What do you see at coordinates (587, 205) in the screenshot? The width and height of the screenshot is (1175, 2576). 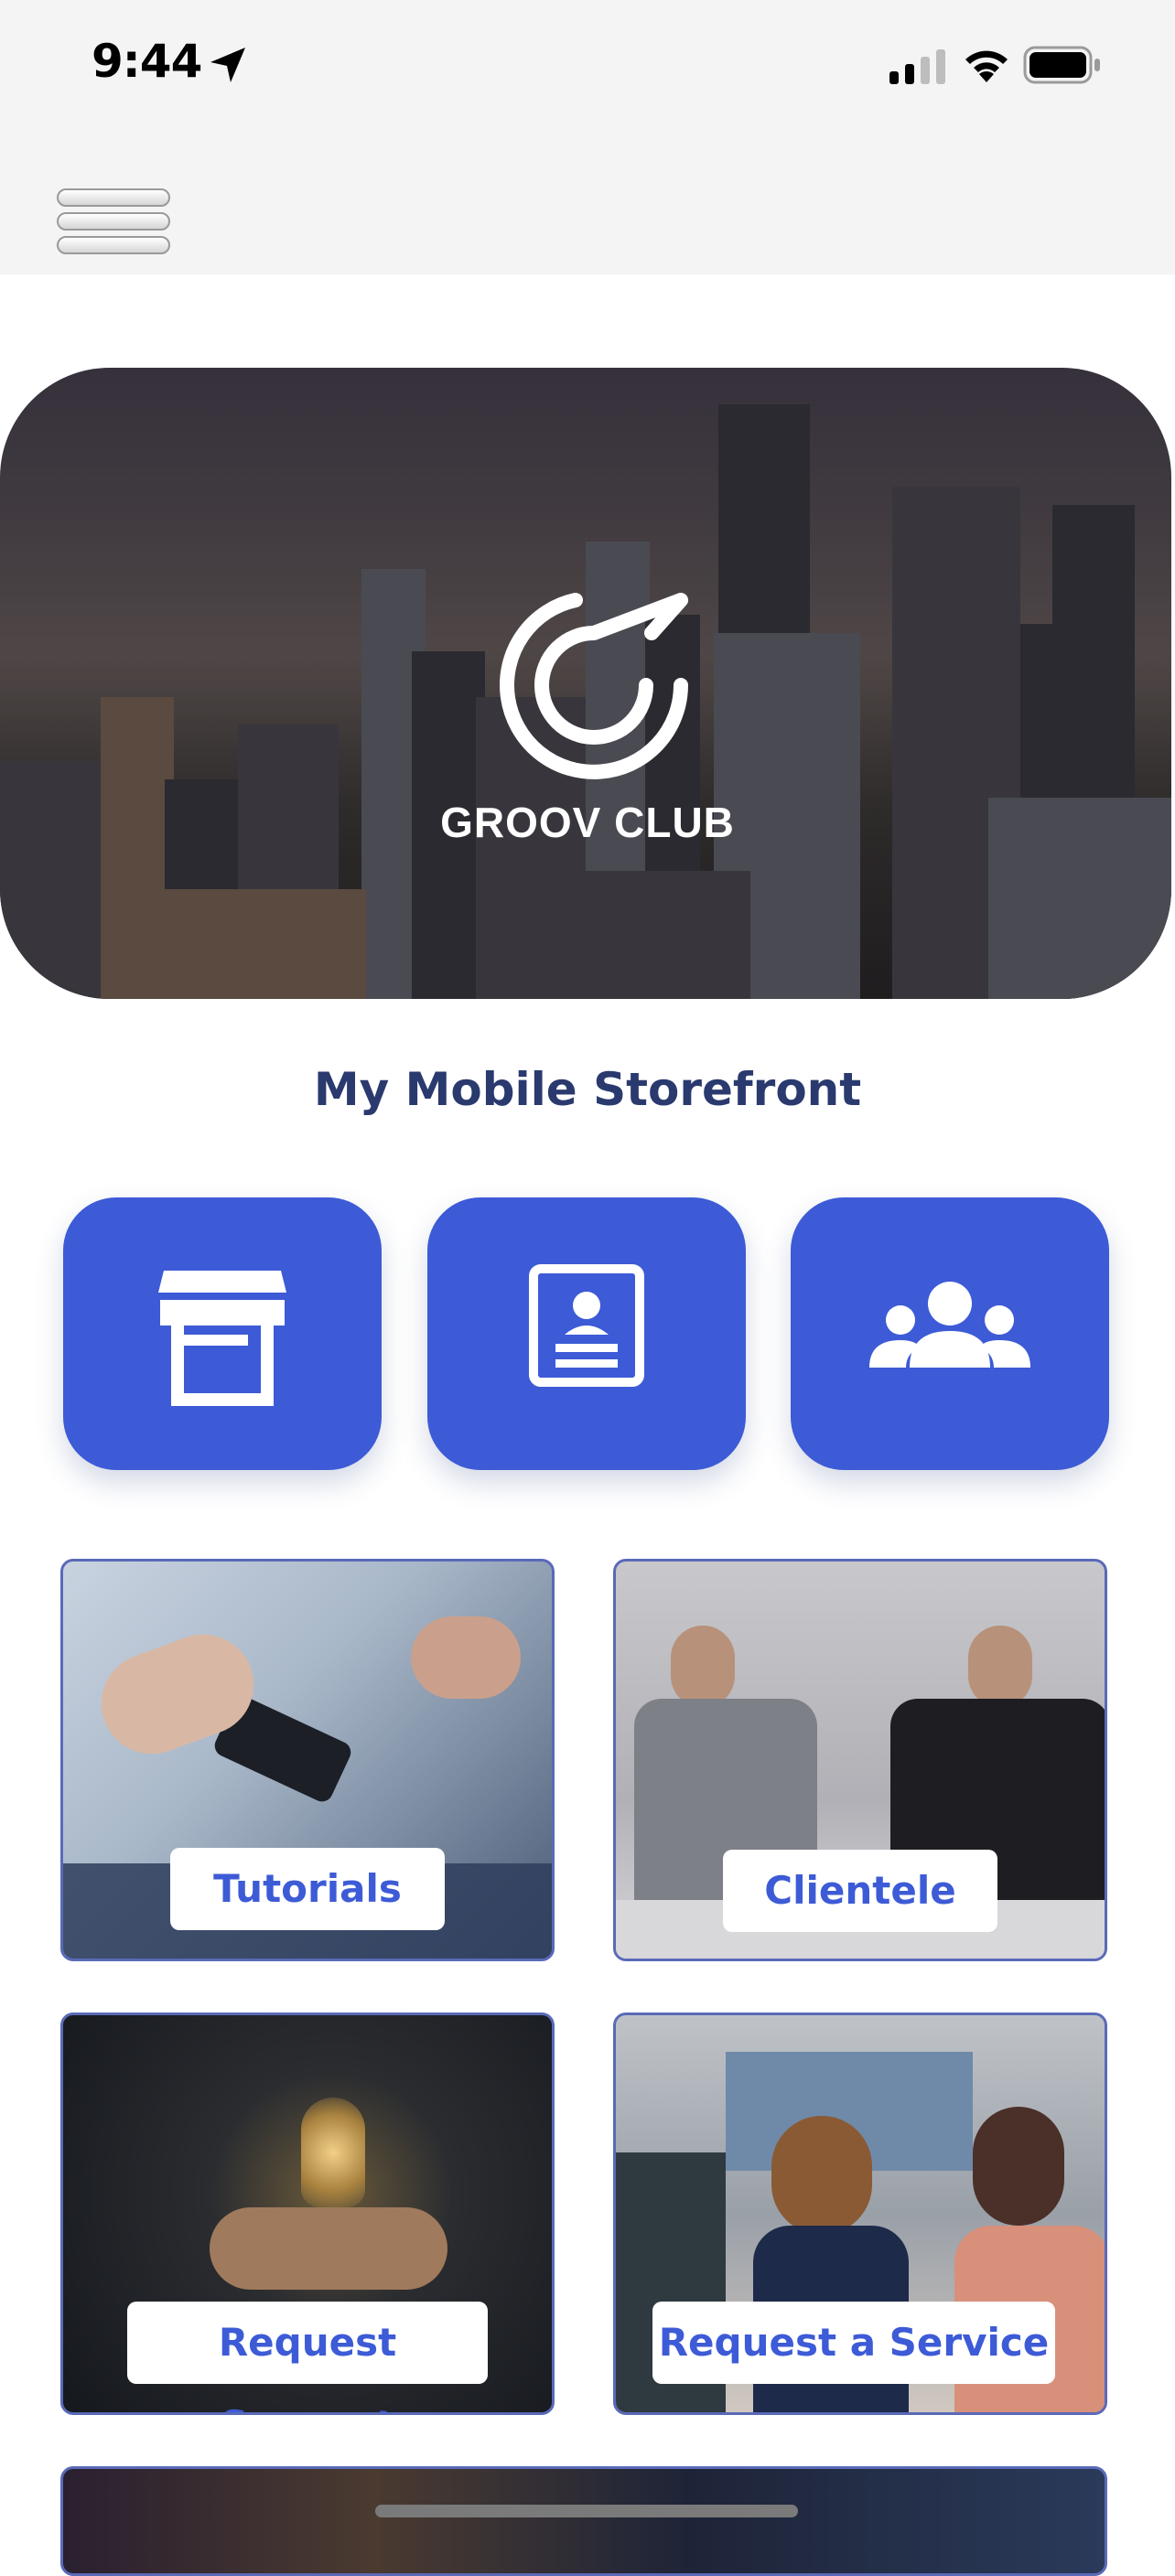 I see `nav-bar` at bounding box center [587, 205].